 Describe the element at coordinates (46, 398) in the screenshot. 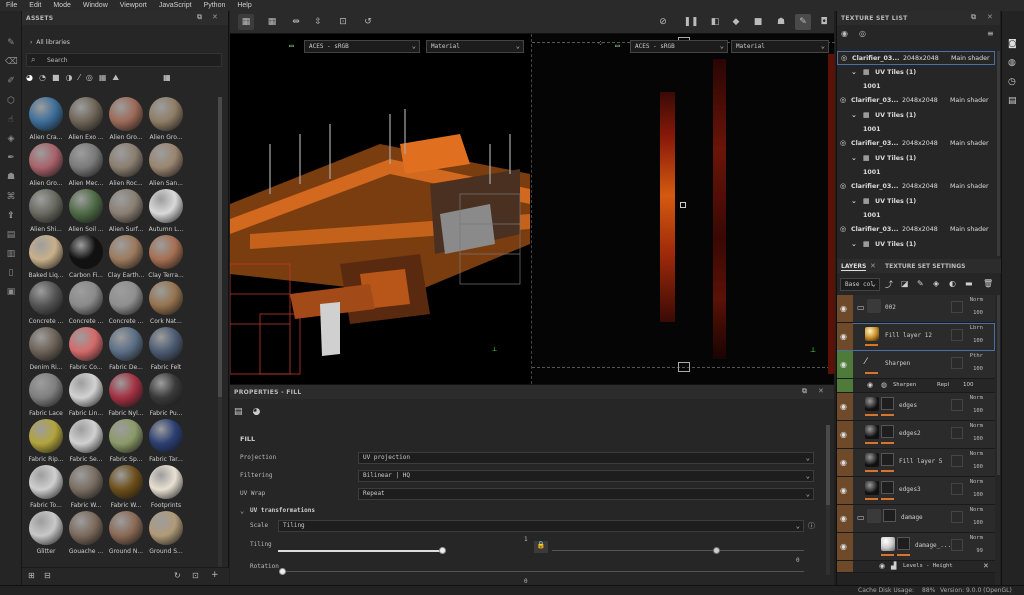

I see `asset-thumbnail: Fabric Lace` at that location.